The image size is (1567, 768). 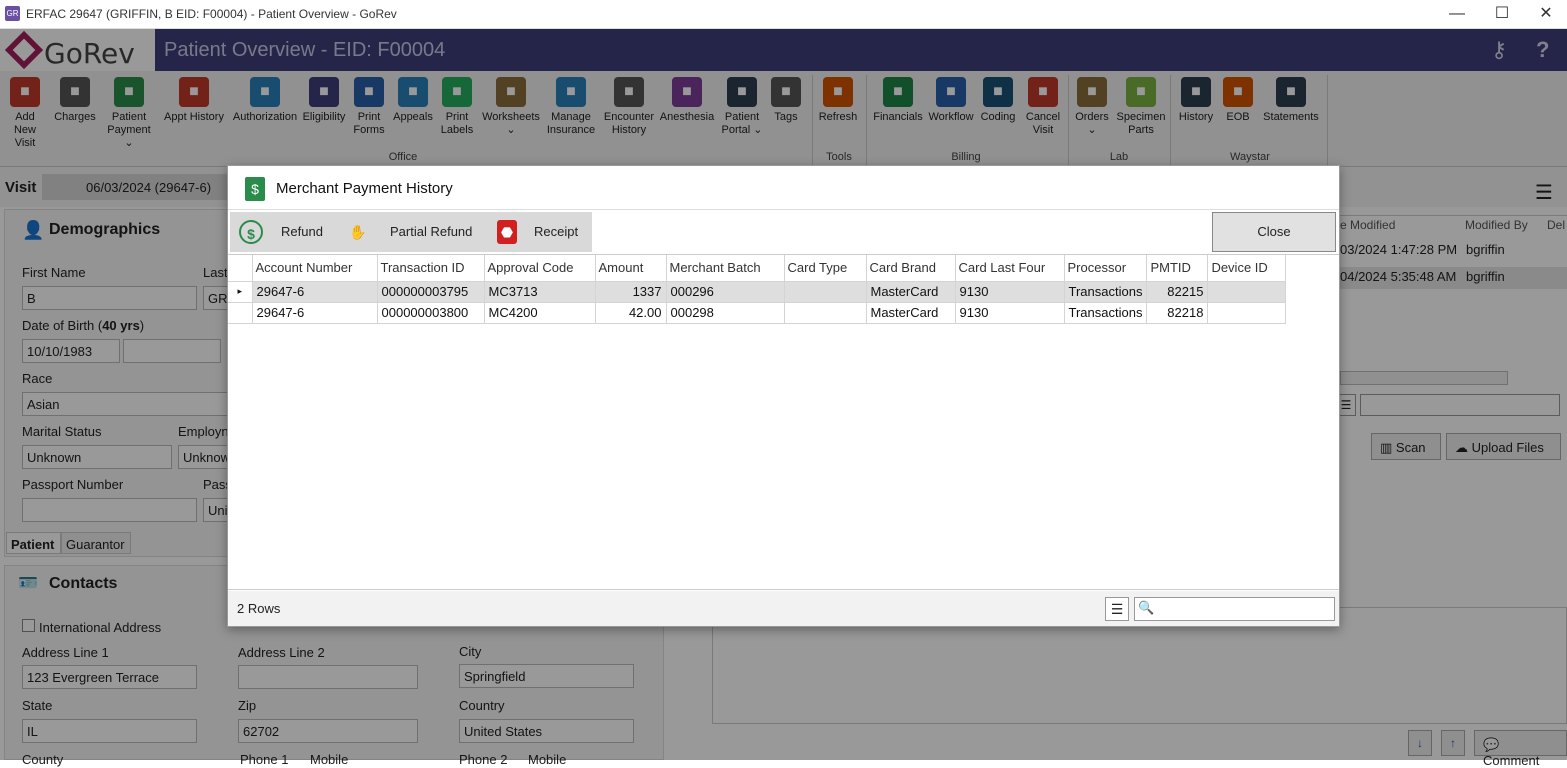 What do you see at coordinates (507, 232) in the screenshot?
I see `pdf-icon: ⬣` at bounding box center [507, 232].